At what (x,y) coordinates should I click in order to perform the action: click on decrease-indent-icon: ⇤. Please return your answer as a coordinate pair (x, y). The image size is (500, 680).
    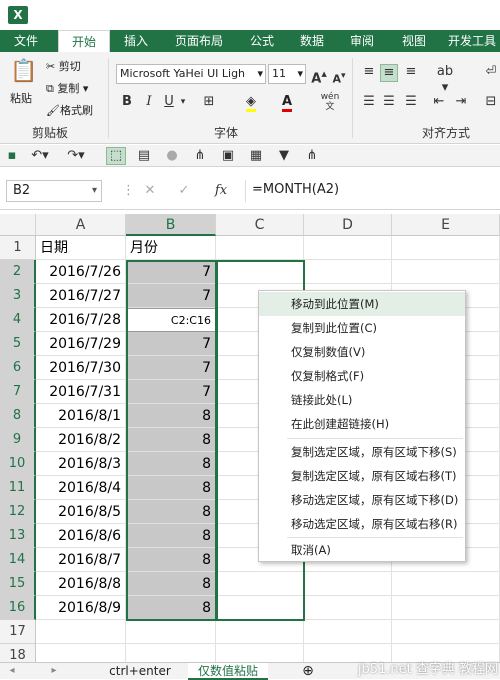
    Looking at the image, I should click on (439, 102).